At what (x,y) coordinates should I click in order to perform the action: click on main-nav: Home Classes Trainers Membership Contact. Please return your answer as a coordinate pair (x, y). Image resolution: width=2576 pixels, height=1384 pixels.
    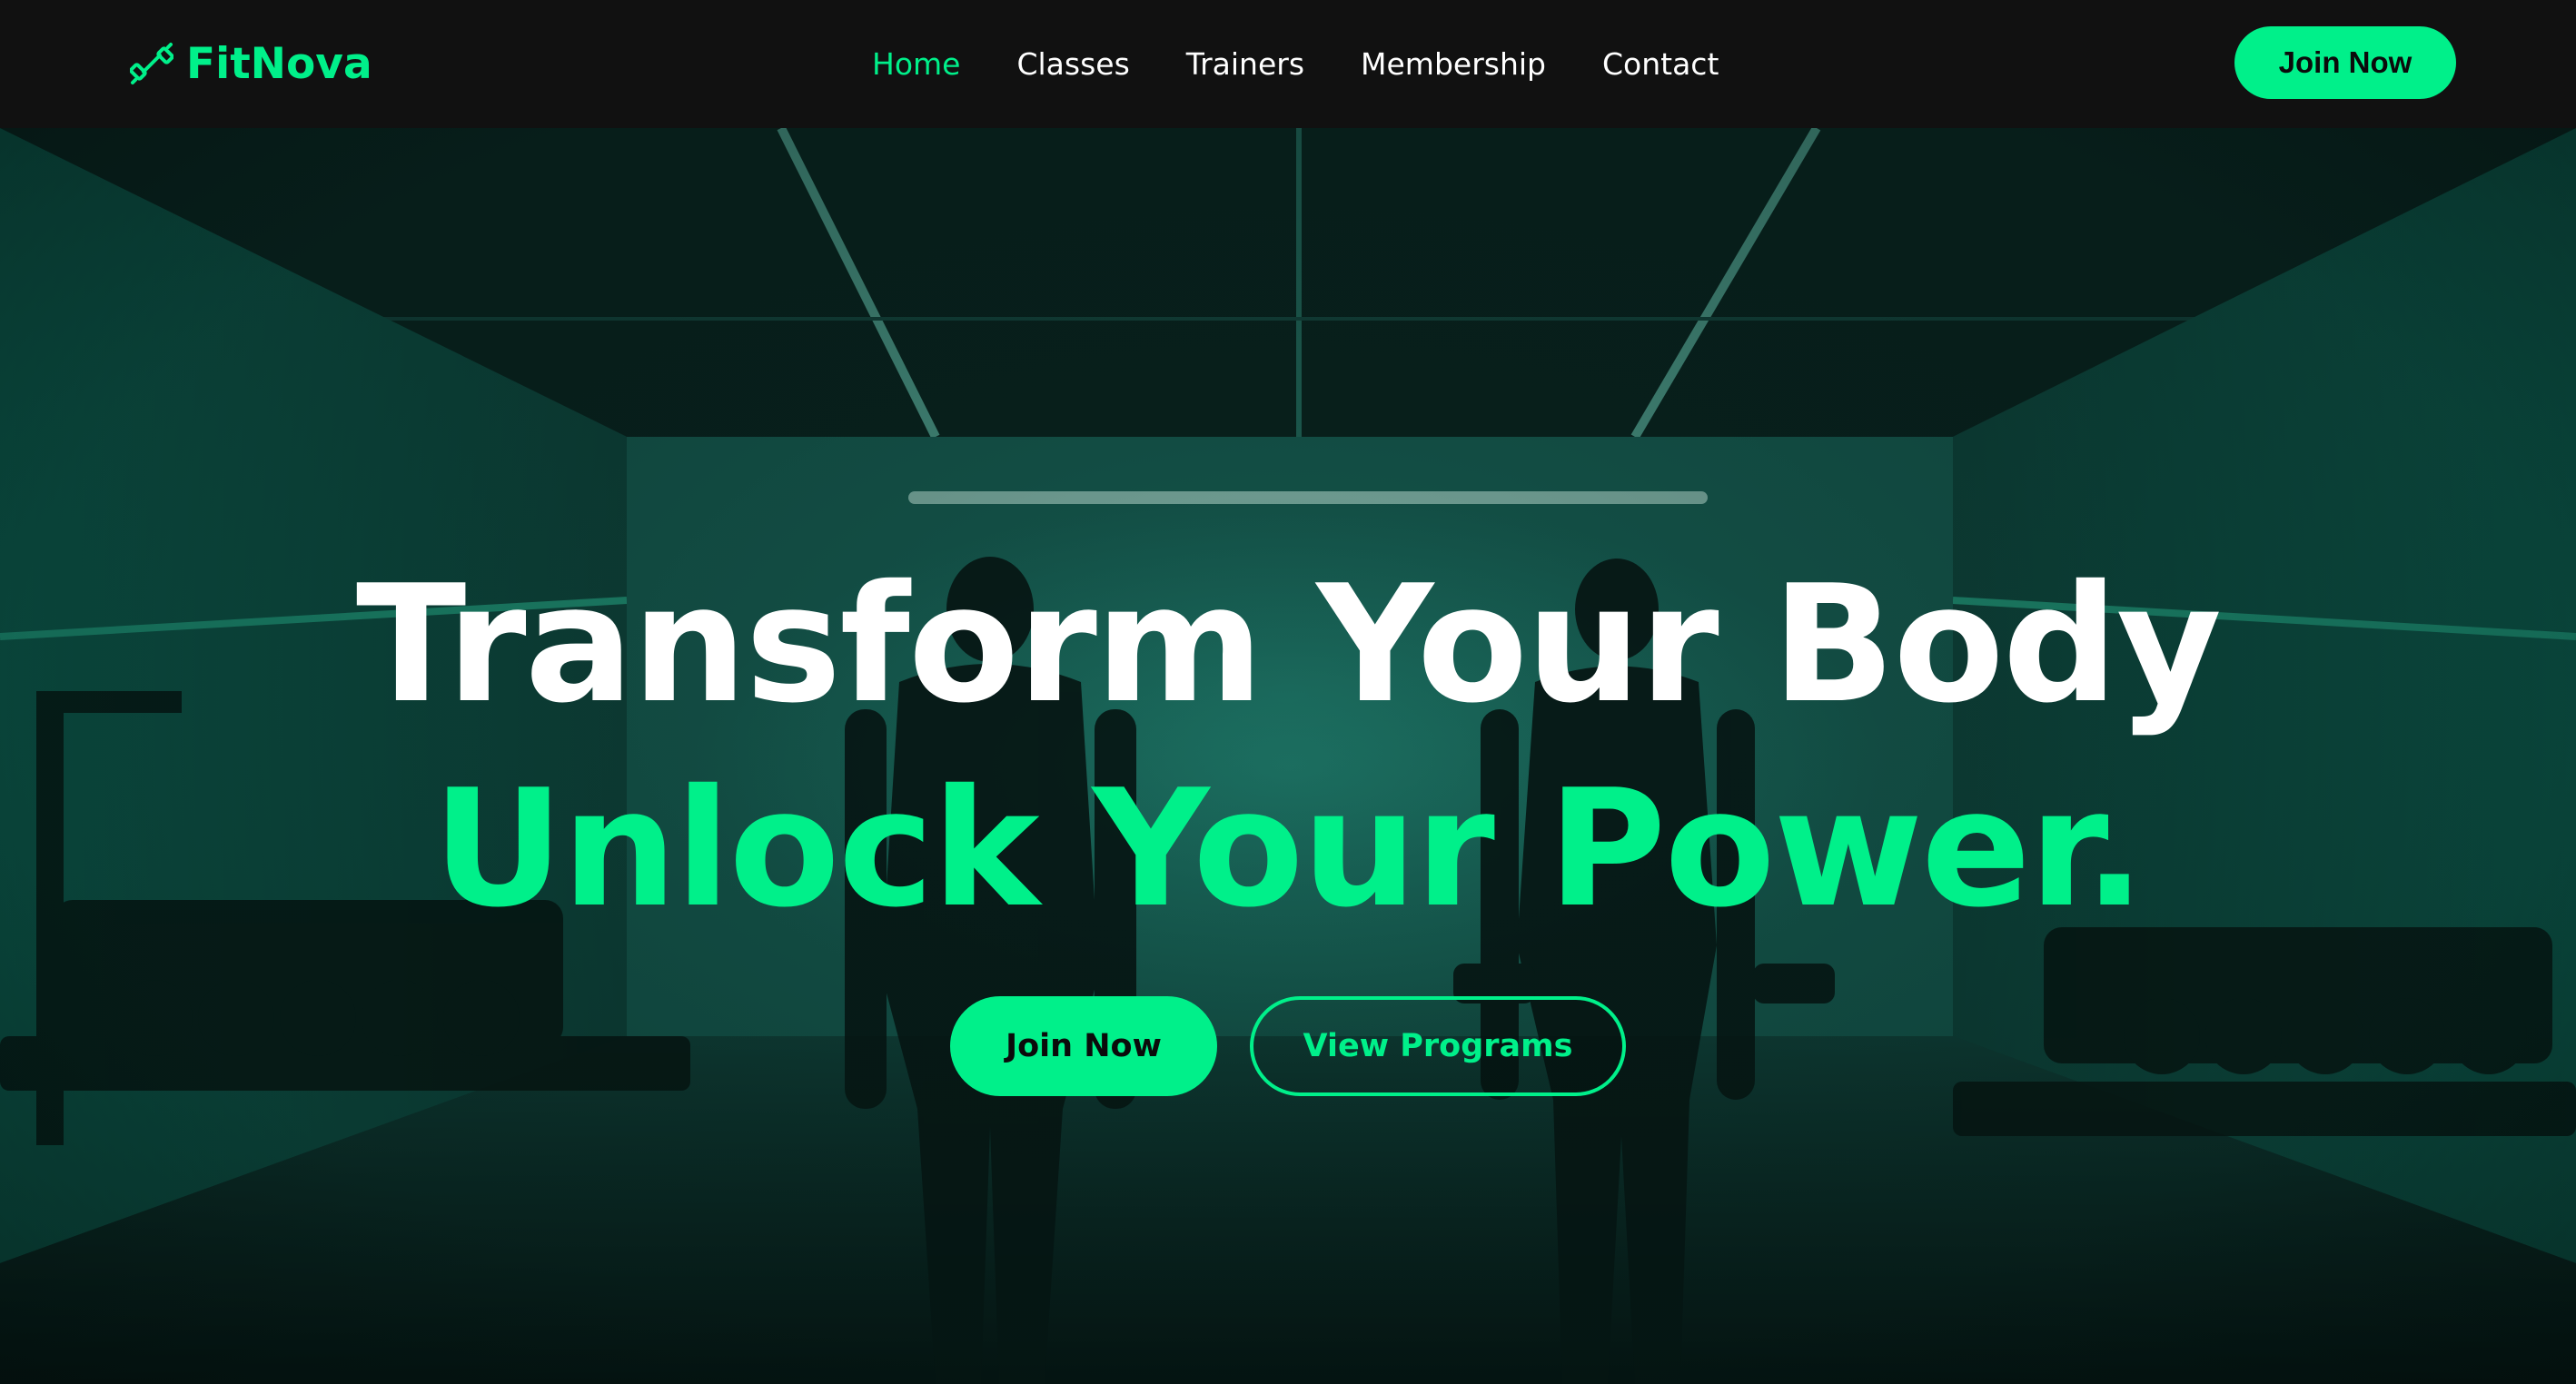
    Looking at the image, I should click on (1323, 63).